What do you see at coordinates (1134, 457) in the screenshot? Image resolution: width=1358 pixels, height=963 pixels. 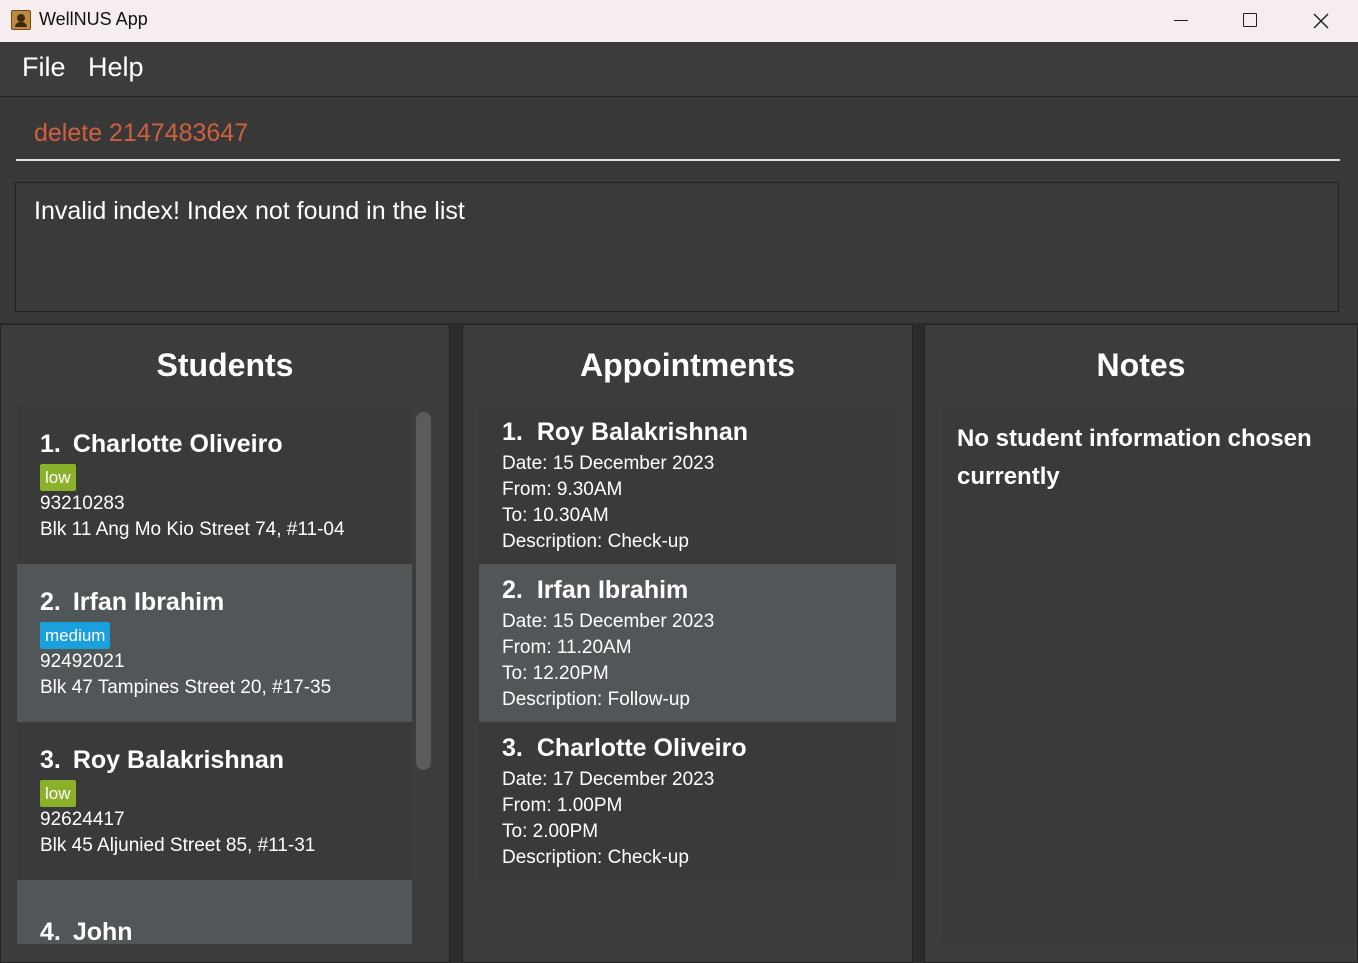 I see `notes-message: No student information chosen currently` at bounding box center [1134, 457].